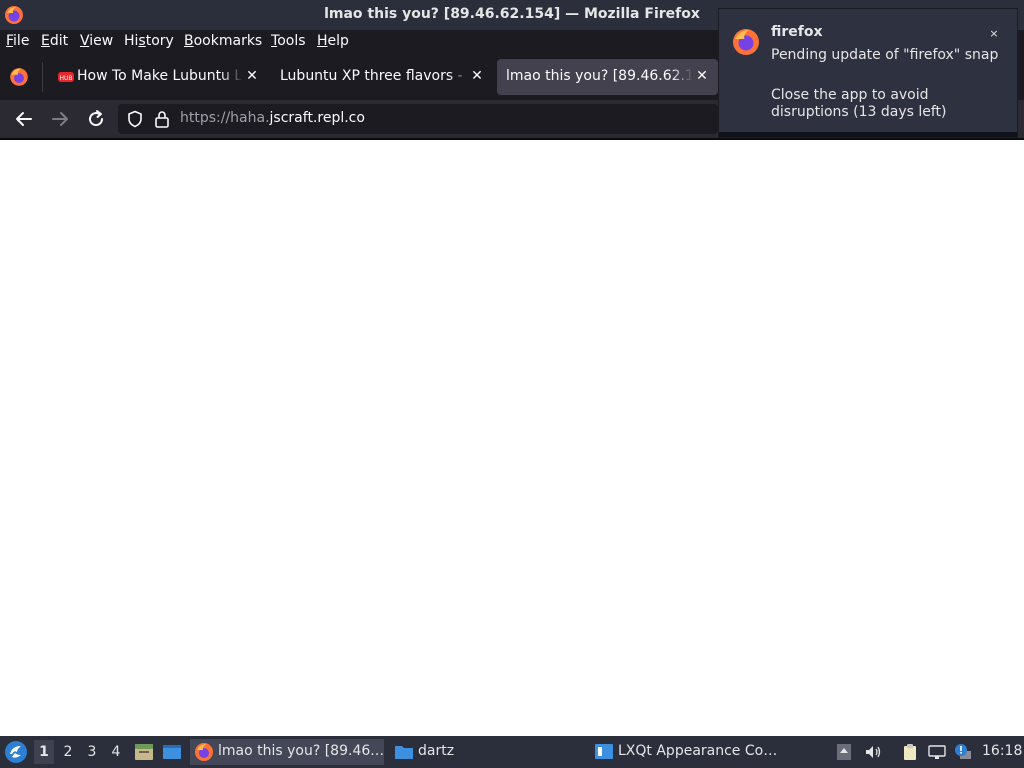 The width and height of the screenshot is (1024, 768). I want to click on menu-edit-rest: dit, so click(59, 41).